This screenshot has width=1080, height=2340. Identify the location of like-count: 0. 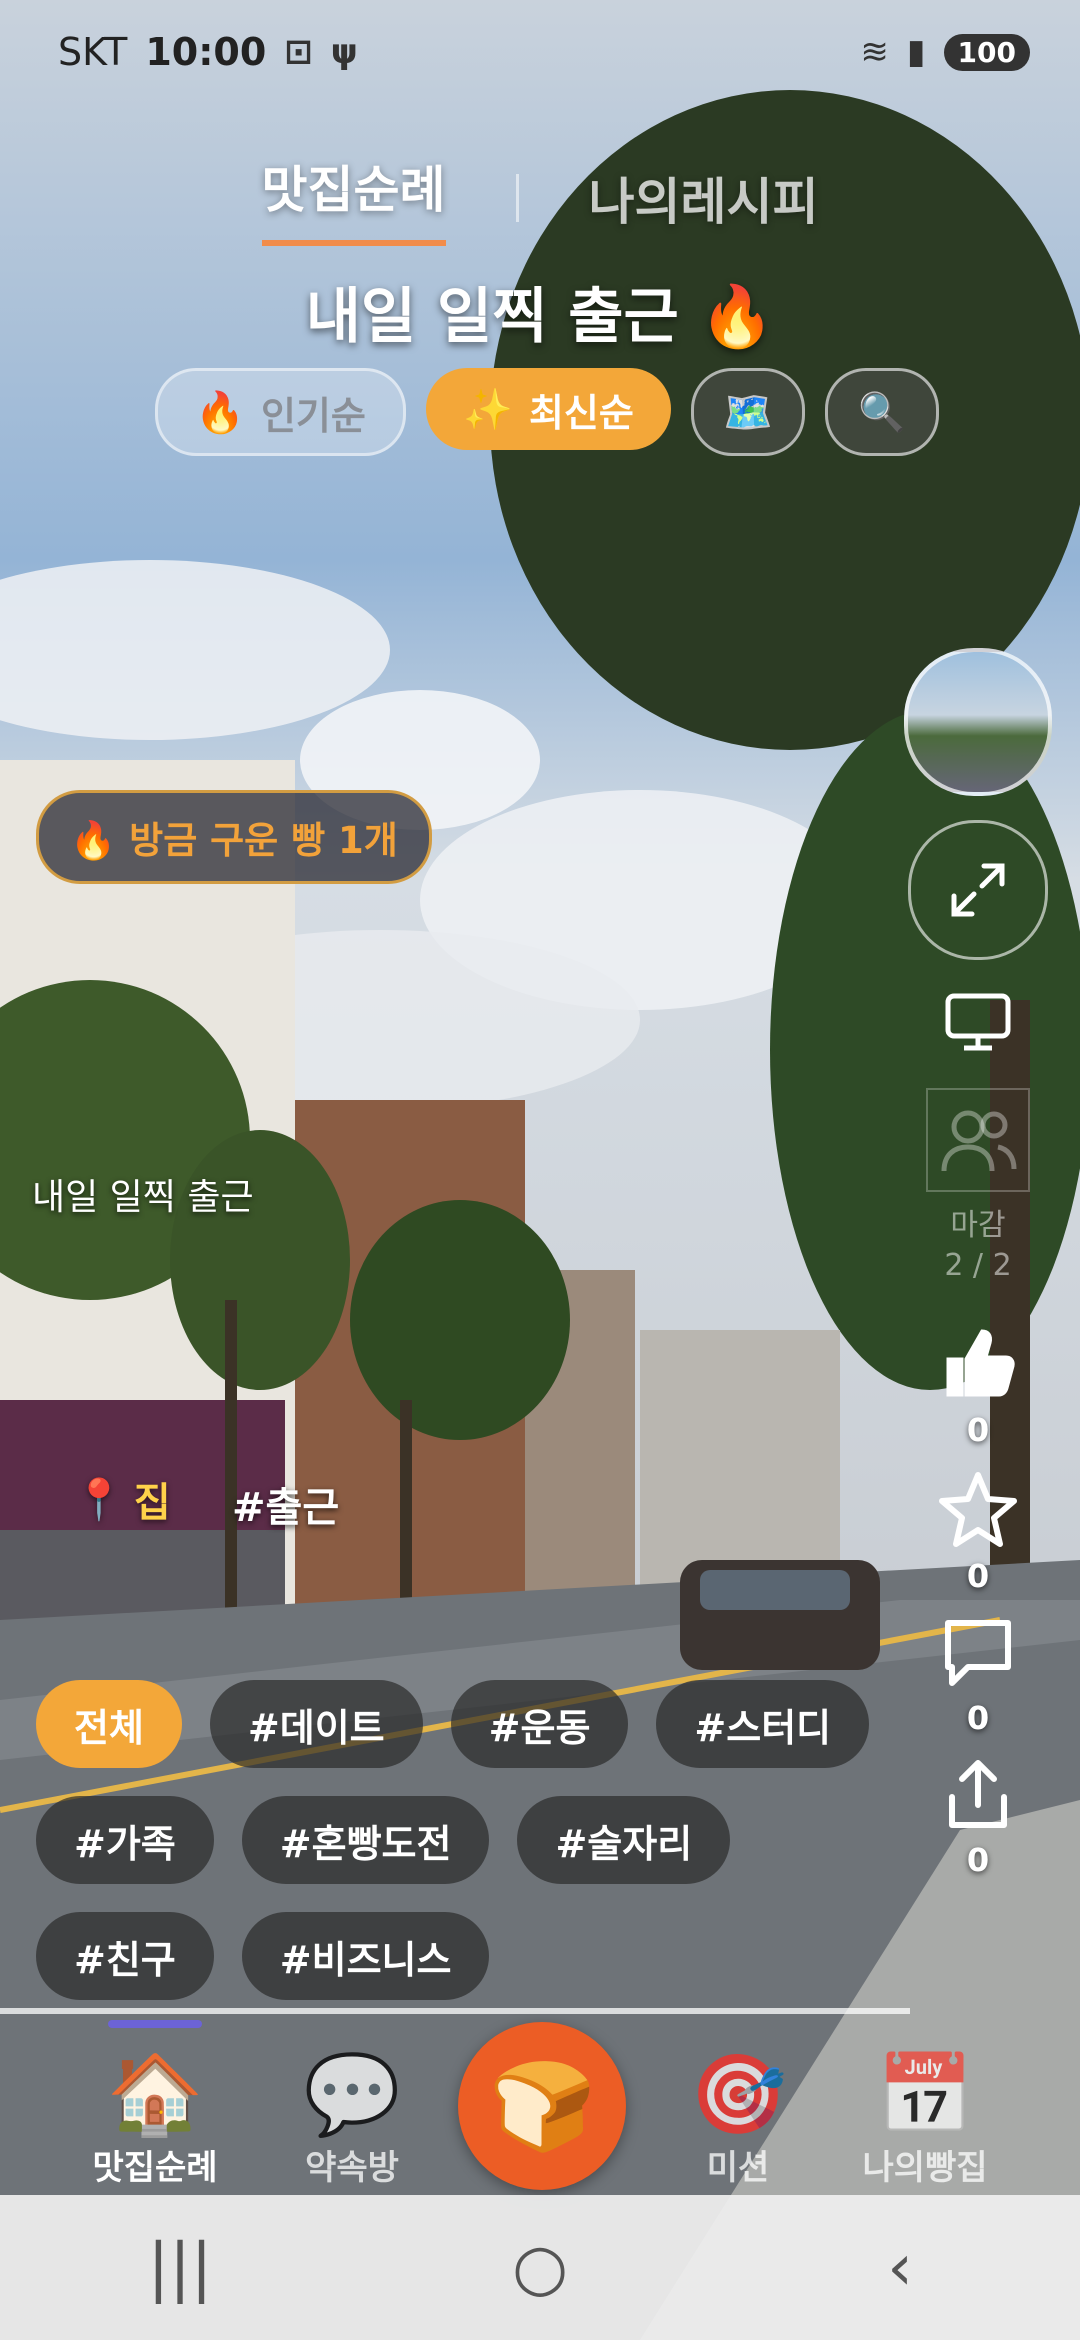
(978, 1430).